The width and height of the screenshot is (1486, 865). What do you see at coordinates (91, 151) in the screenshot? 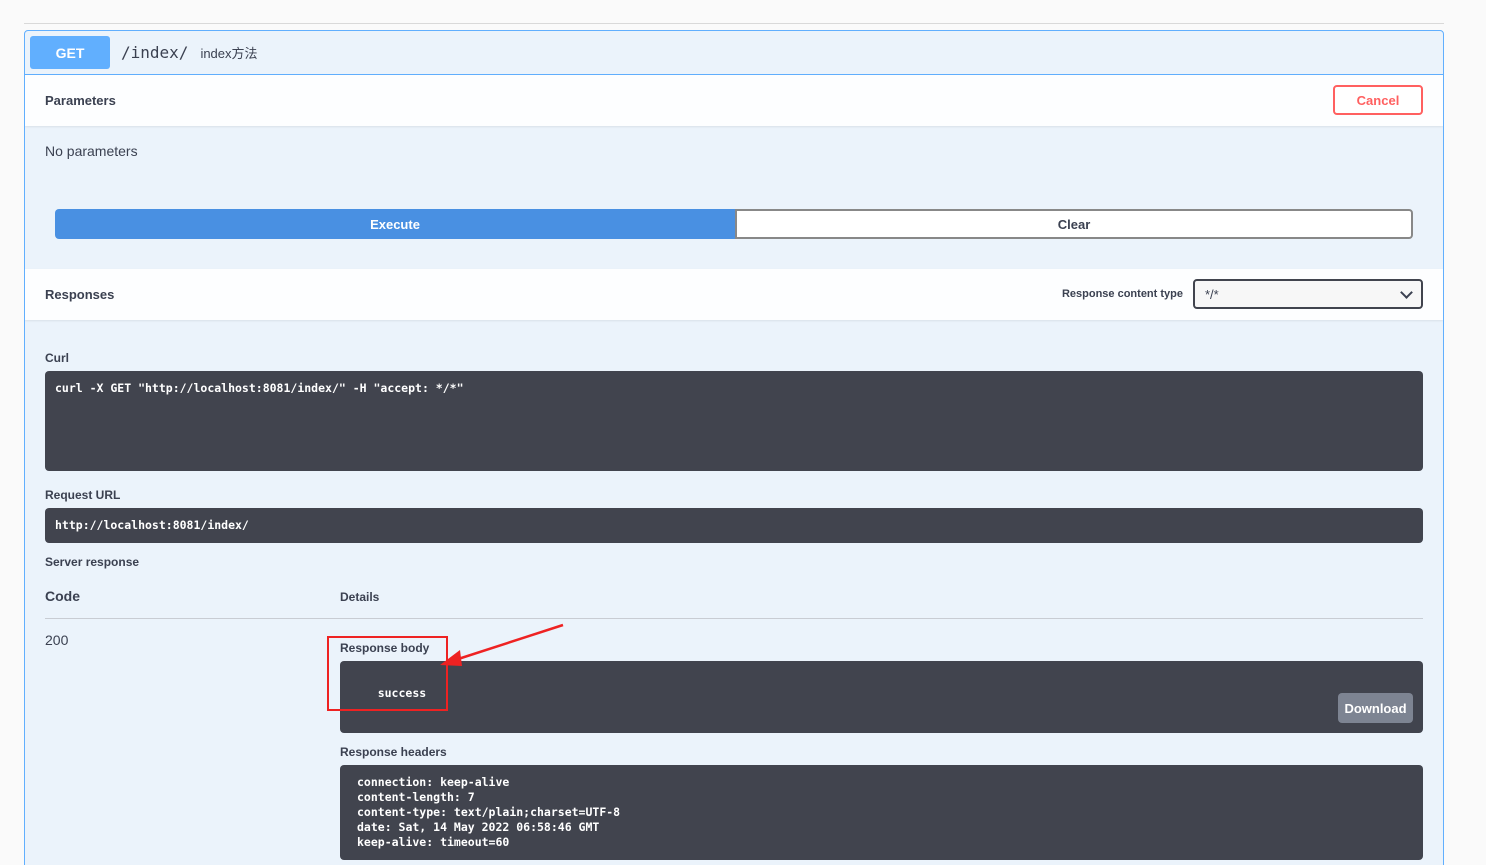
I see `no-parameters-text: No parameters` at bounding box center [91, 151].